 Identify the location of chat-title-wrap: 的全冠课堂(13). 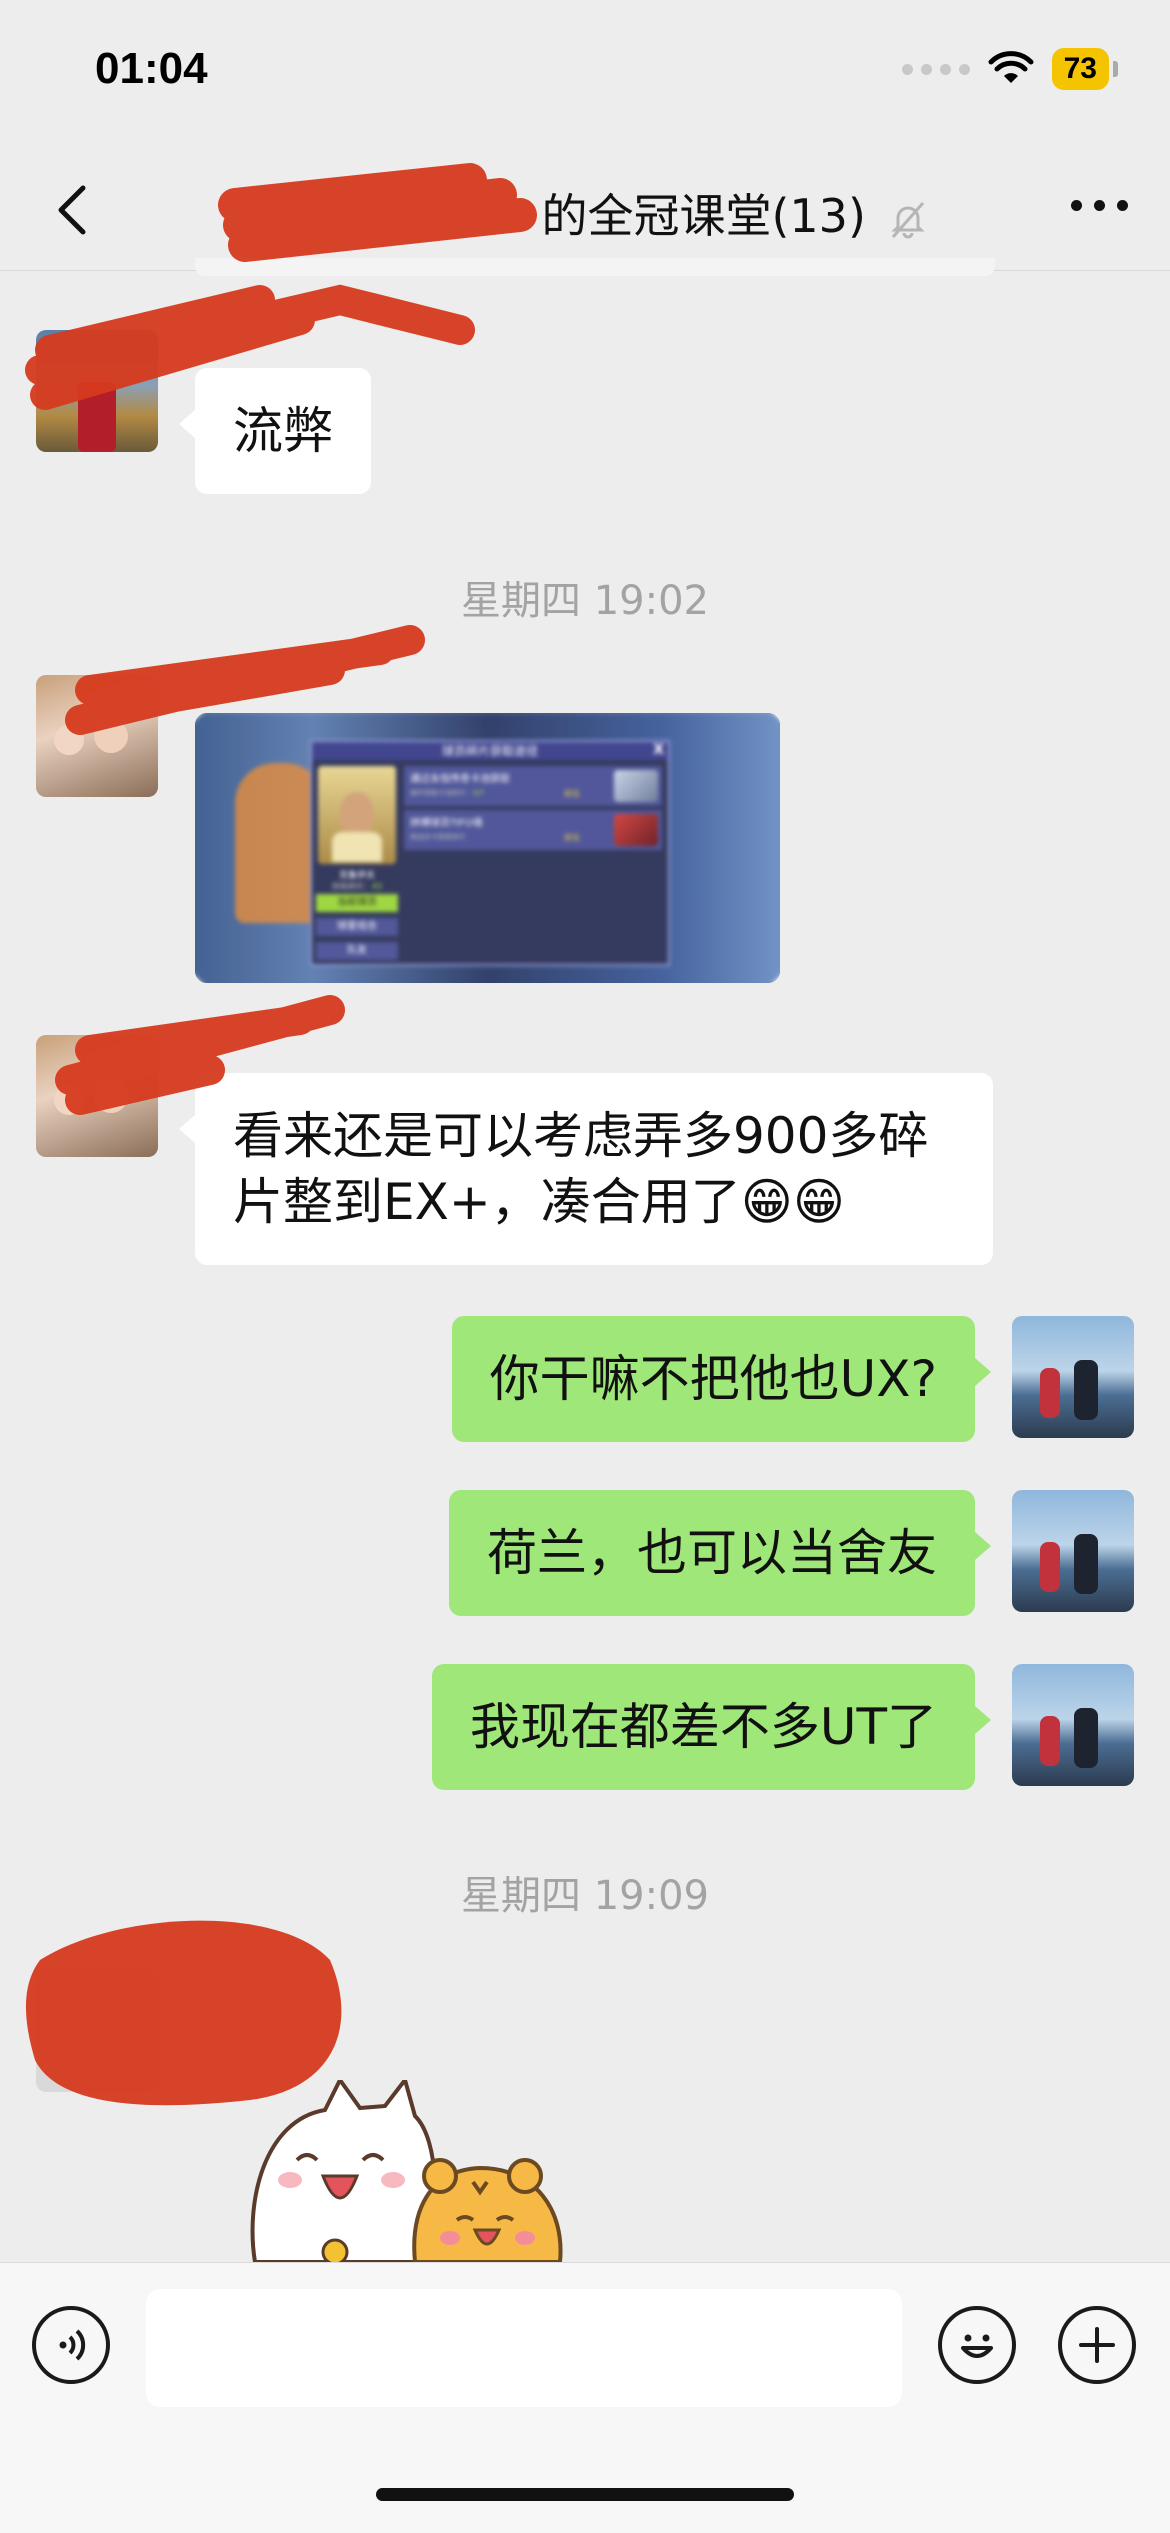
(585, 213).